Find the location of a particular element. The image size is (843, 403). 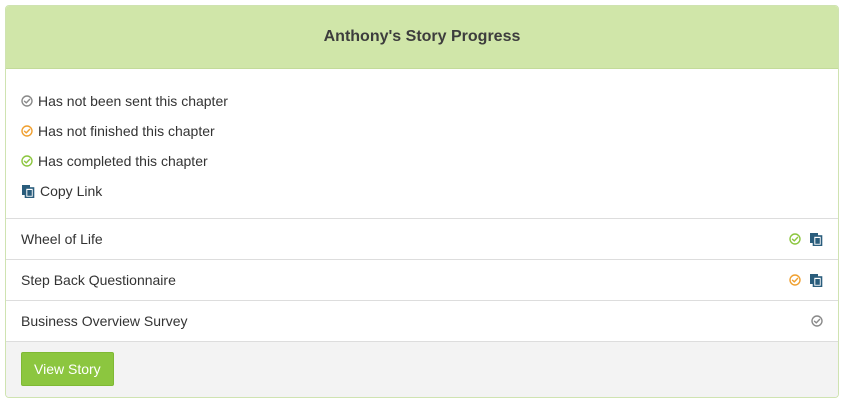

legend-item-completed: Has completed this chapter is located at coordinates (422, 161).